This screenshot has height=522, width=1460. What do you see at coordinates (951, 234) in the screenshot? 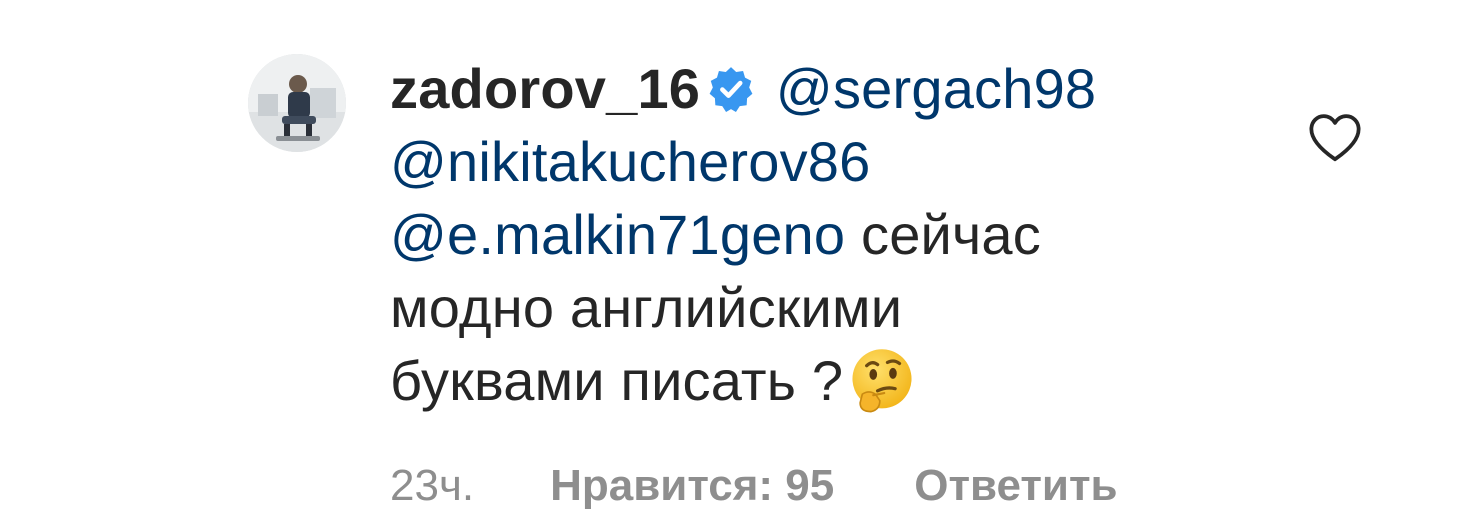
I see `comment-body-text: сейчас` at bounding box center [951, 234].